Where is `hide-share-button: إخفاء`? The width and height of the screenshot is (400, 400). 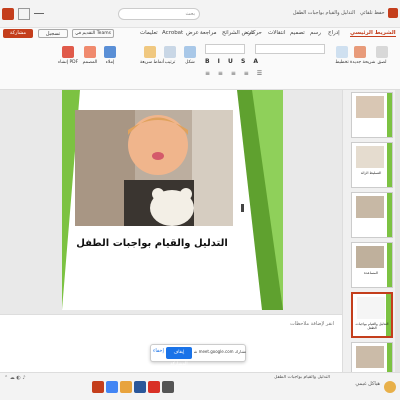 hide-share-button: إخفاء is located at coordinates (159, 353).